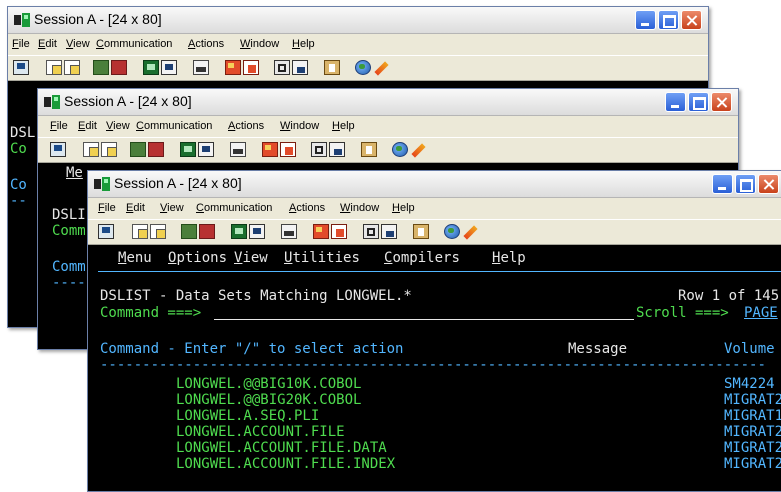 The height and width of the screenshot is (492, 781). I want to click on dataset-name: LONGWEL.ACCOUNT.FILE.INDEX, so click(285, 464).